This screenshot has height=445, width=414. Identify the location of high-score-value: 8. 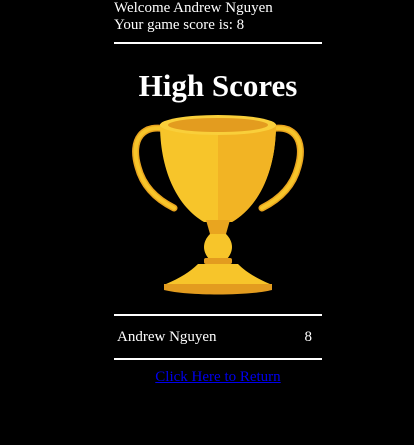
(308, 336).